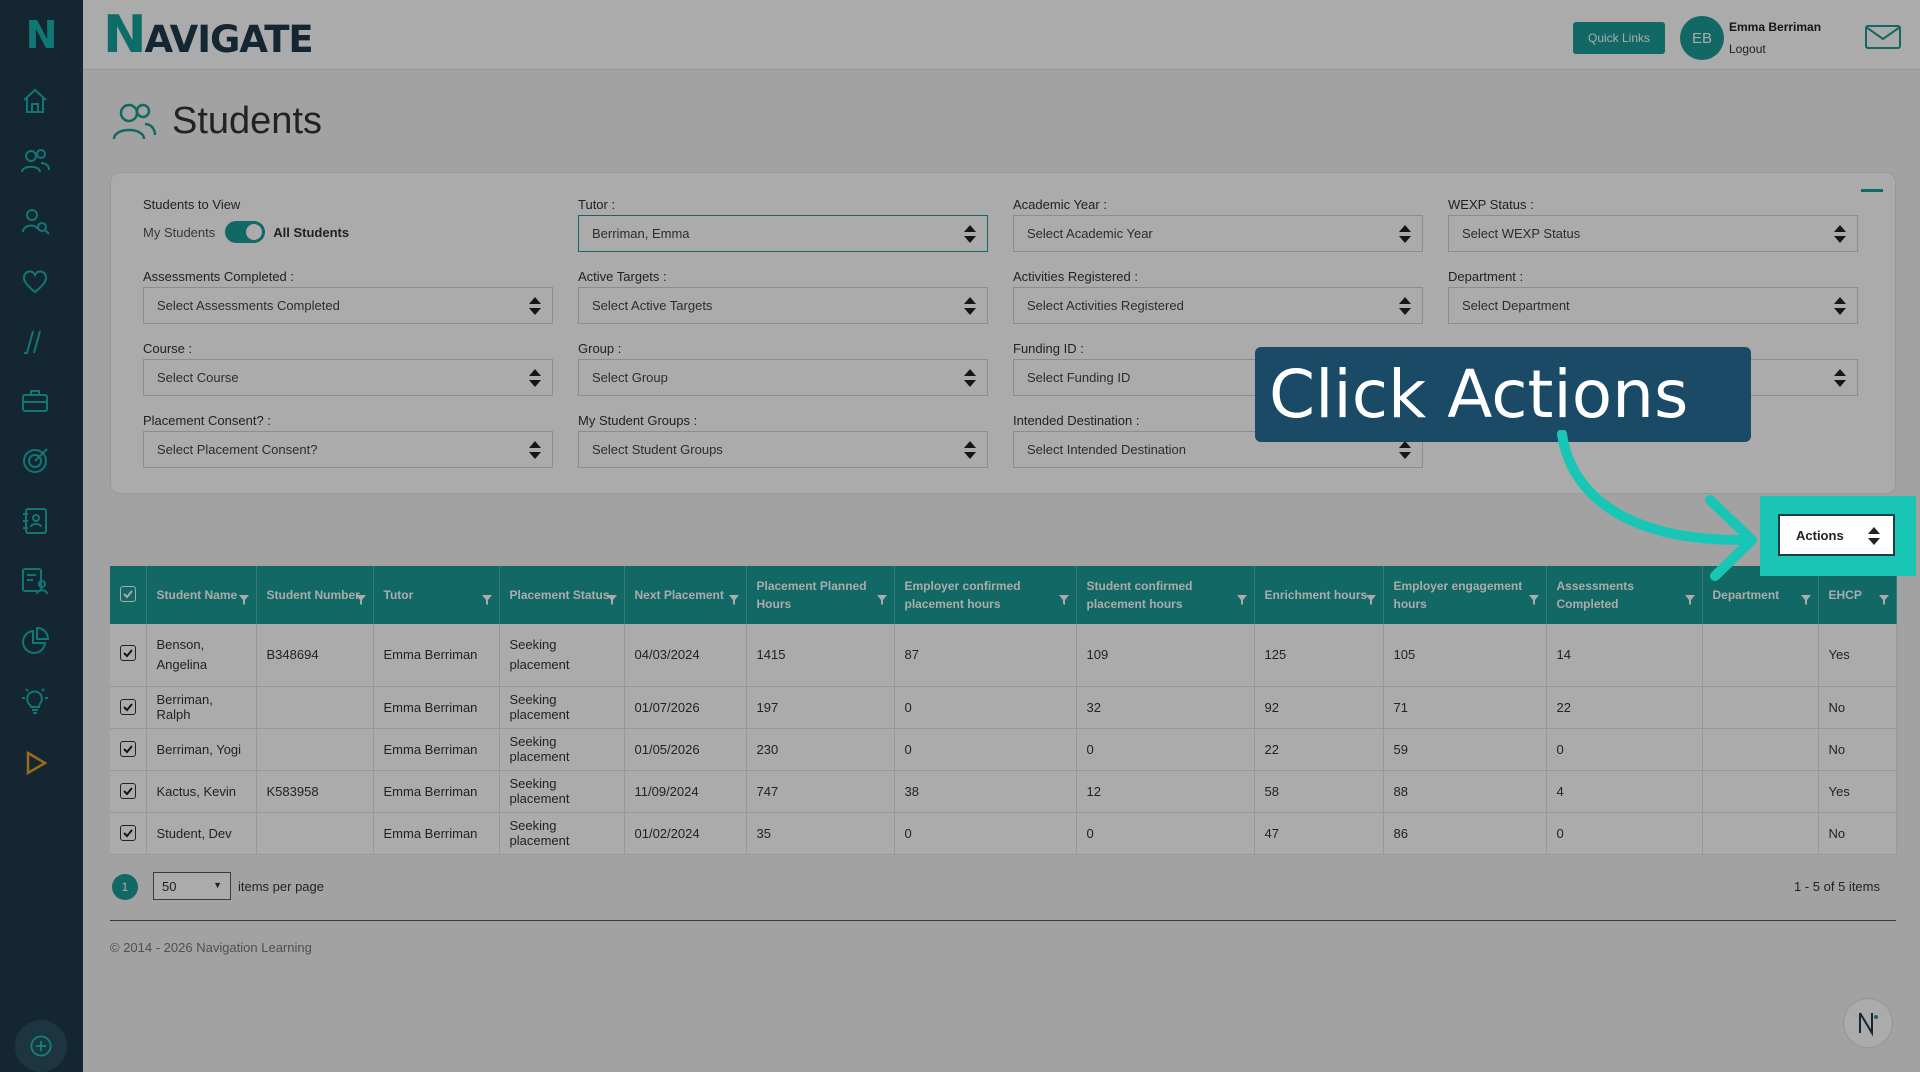 Image resolution: width=1920 pixels, height=1072 pixels. I want to click on table-cell: Berriman, Yogi, so click(201, 749).